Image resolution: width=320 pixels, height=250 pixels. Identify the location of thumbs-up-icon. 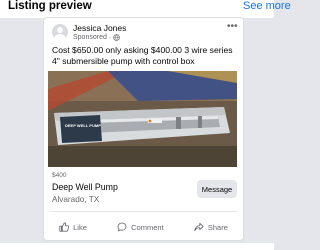
(64, 227).